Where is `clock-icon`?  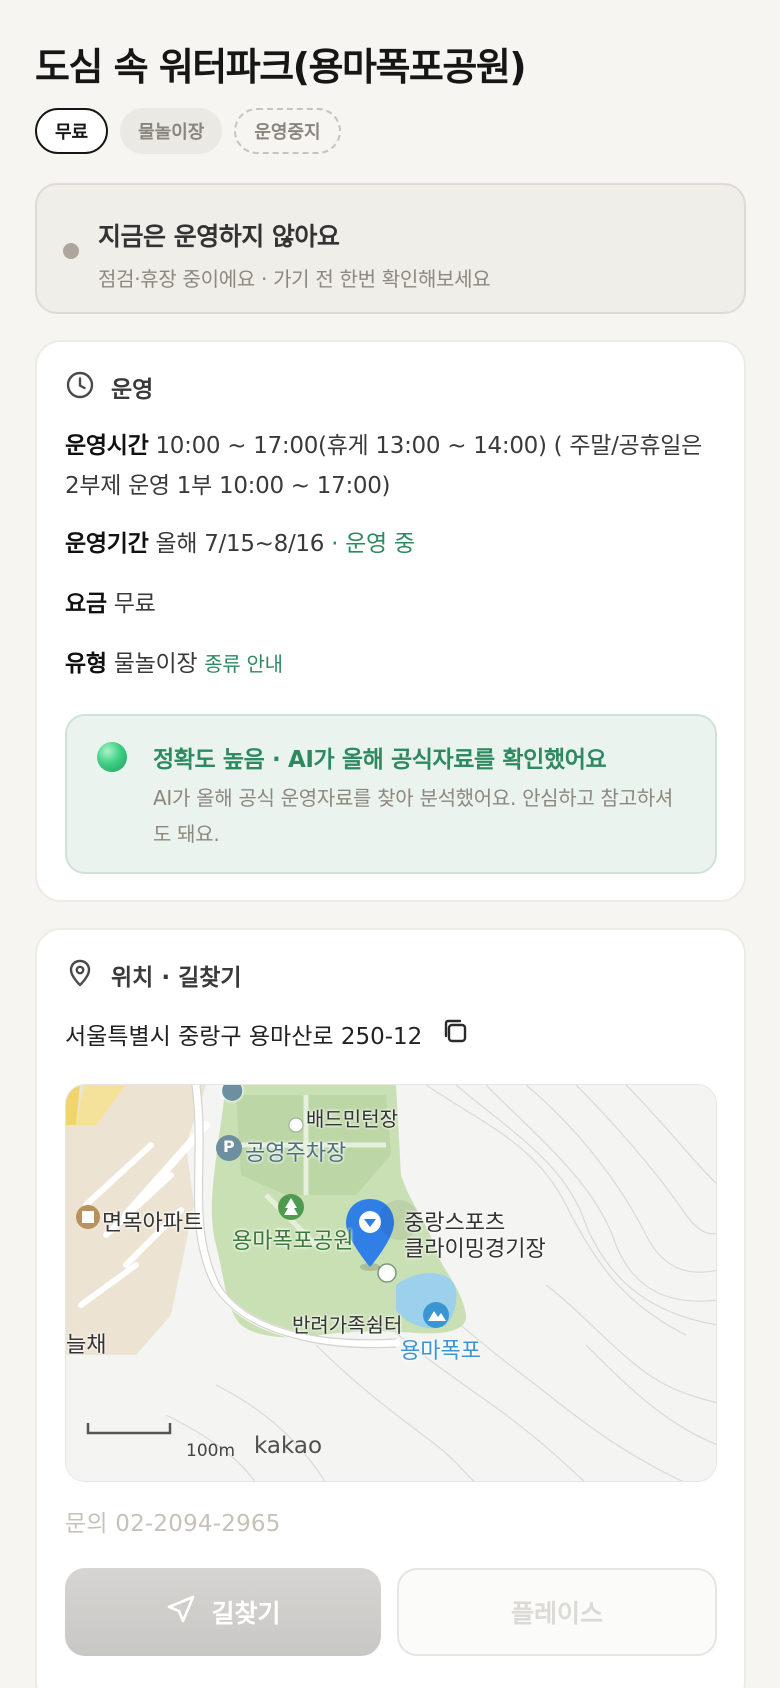 clock-icon is located at coordinates (80, 387).